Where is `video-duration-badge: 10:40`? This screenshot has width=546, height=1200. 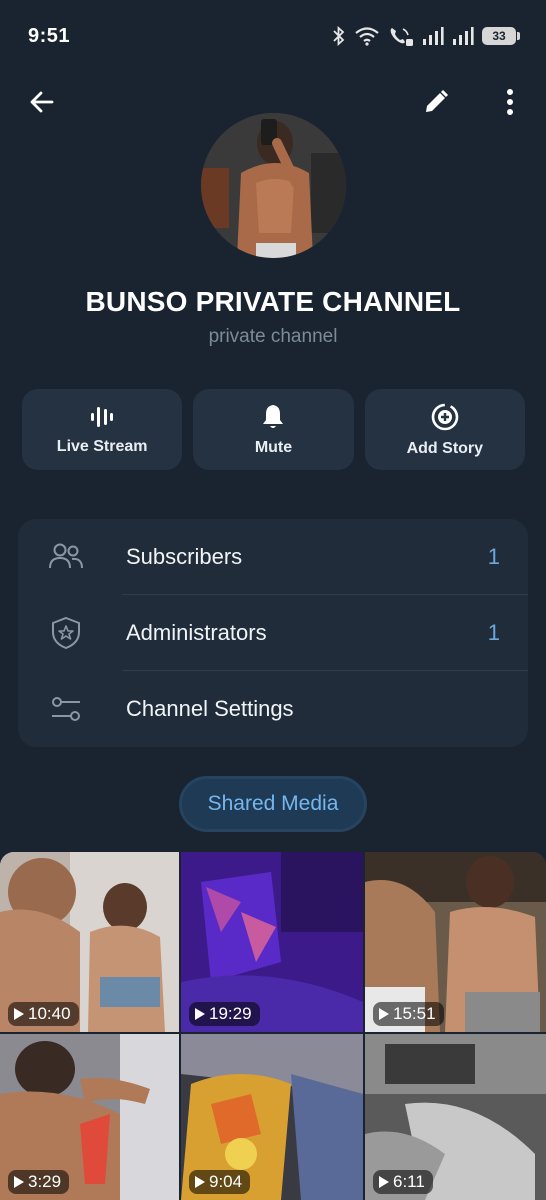 video-duration-badge: 10:40 is located at coordinates (43, 1014).